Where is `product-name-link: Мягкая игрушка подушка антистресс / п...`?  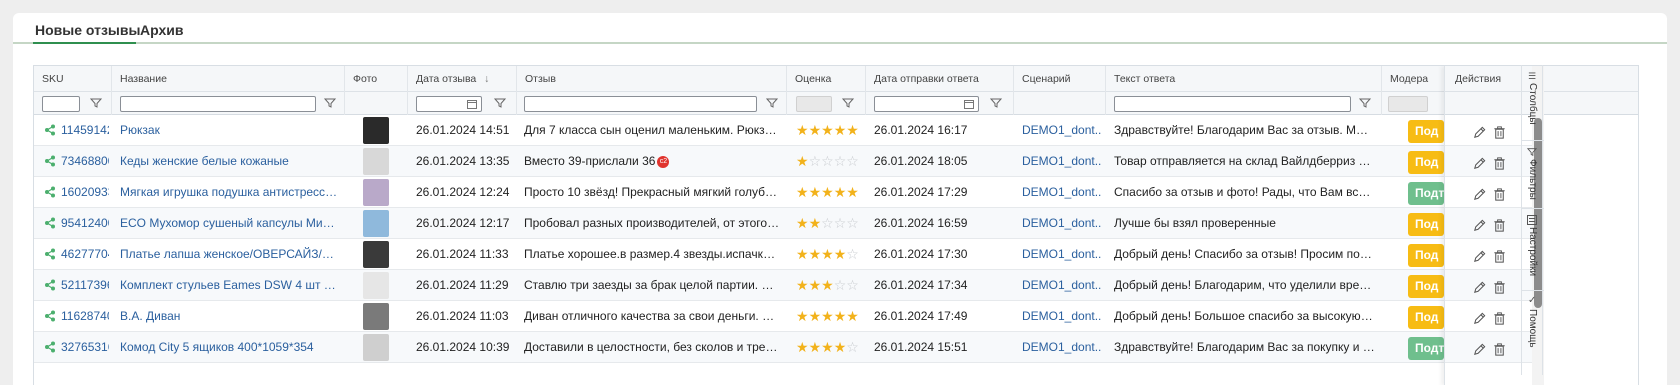 product-name-link: Мягкая игрушка подушка антистресс / п... is located at coordinates (229, 192).